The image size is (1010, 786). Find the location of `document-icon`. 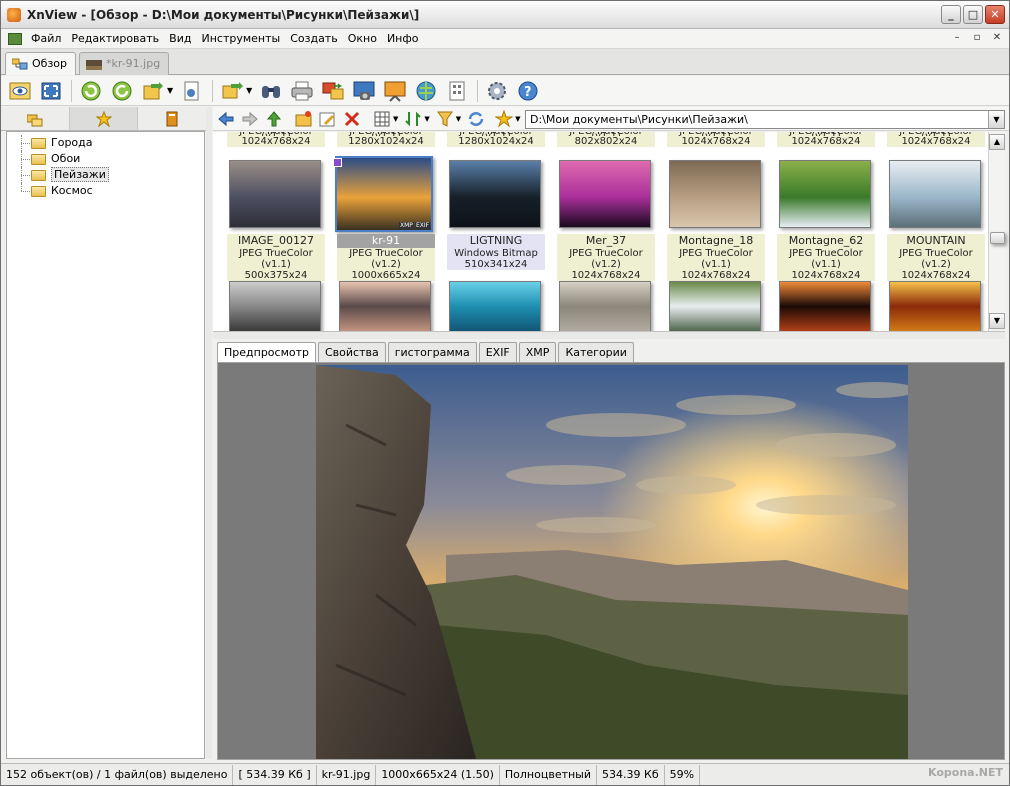

document-icon is located at coordinates (15, 38).